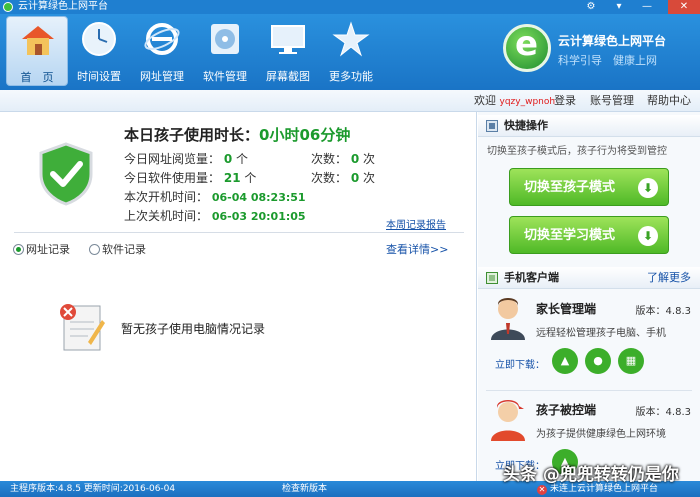 The width and height of the screenshot is (700, 497). What do you see at coordinates (66, 174) in the screenshot?
I see `shield-check-icon` at bounding box center [66, 174].